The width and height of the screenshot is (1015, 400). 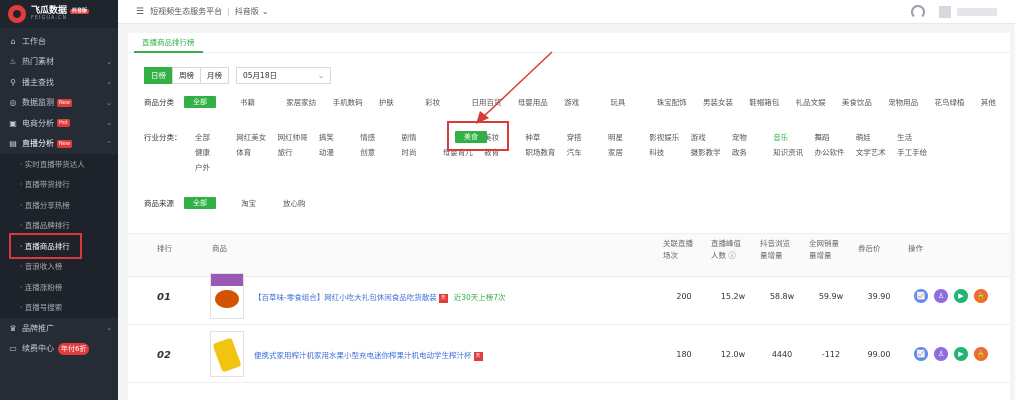 I want to click on source-all-button: 全部, so click(x=200, y=203).